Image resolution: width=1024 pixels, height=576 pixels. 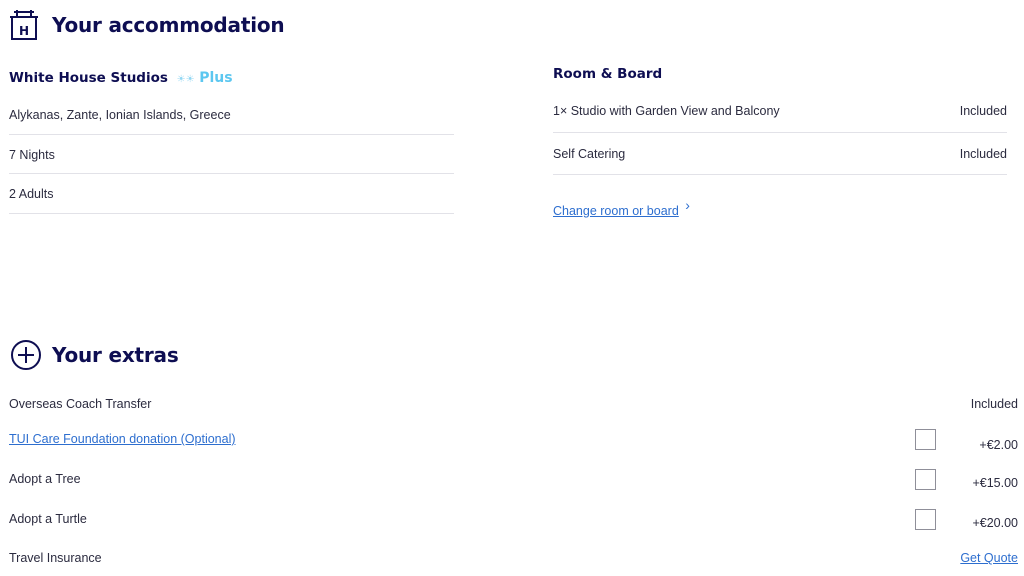 I want to click on board-status: Included, so click(x=983, y=154).